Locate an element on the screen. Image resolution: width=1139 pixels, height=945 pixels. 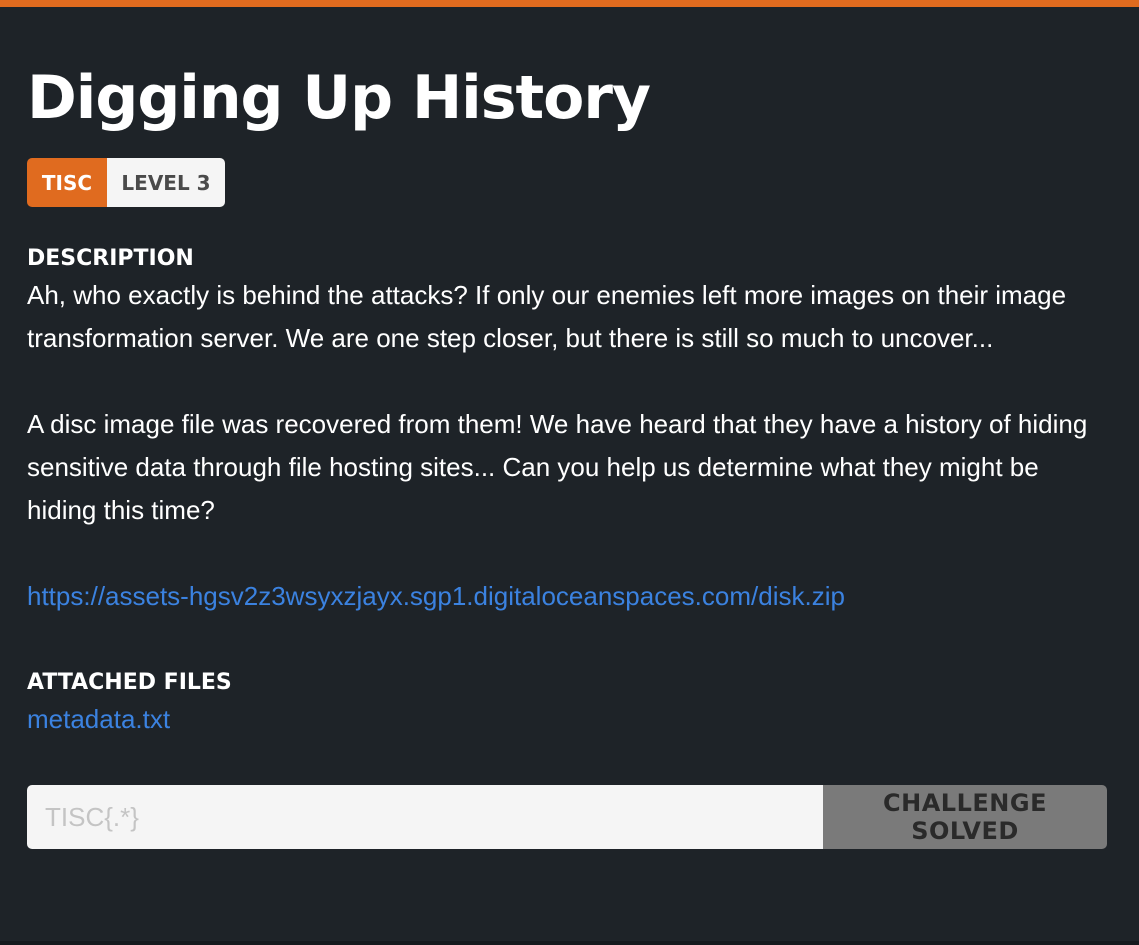
attached-files-heading: ATTACHED FILES is located at coordinates (129, 682).